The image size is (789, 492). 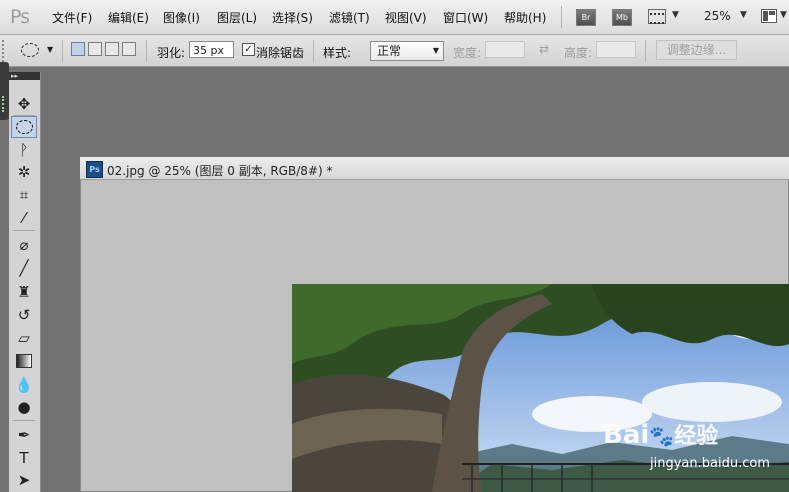 What do you see at coordinates (696, 436) in the screenshot?
I see `watermark-brand-suffix: 经验` at bounding box center [696, 436].